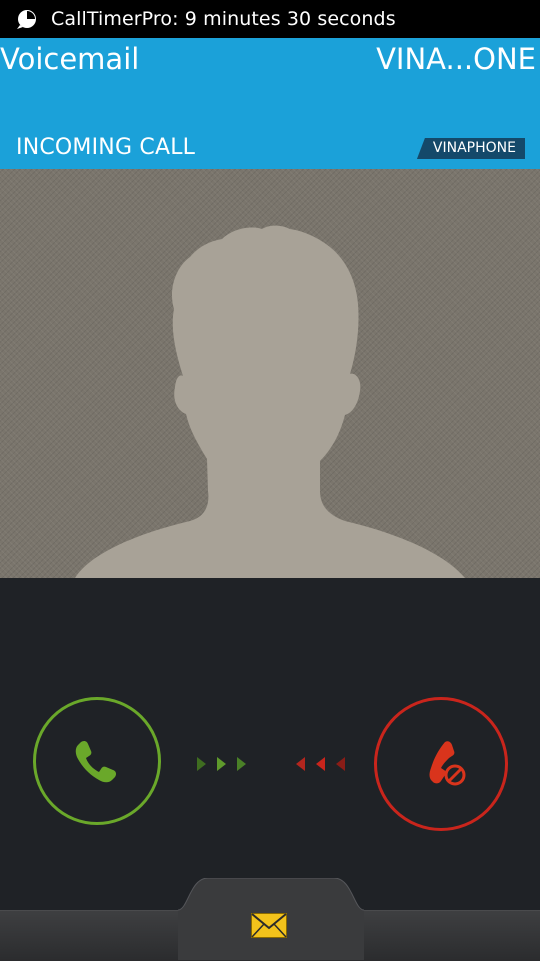 This screenshot has height=961, width=540. I want to click on status-notification-text: CallTimerPro: 9 minutes 30 seconds, so click(223, 19).